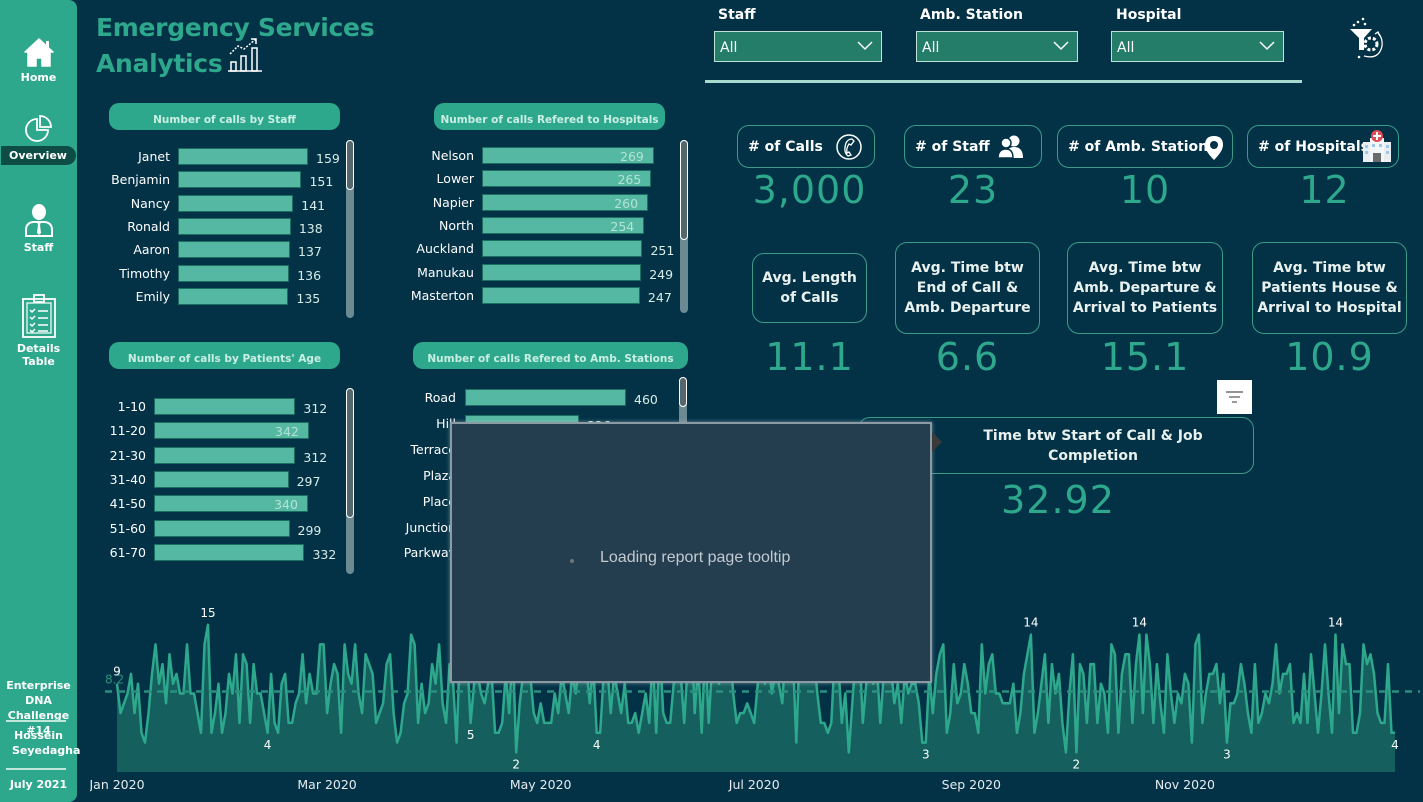  Describe the element at coordinates (1010, 147) in the screenshot. I see `people-icon` at that location.